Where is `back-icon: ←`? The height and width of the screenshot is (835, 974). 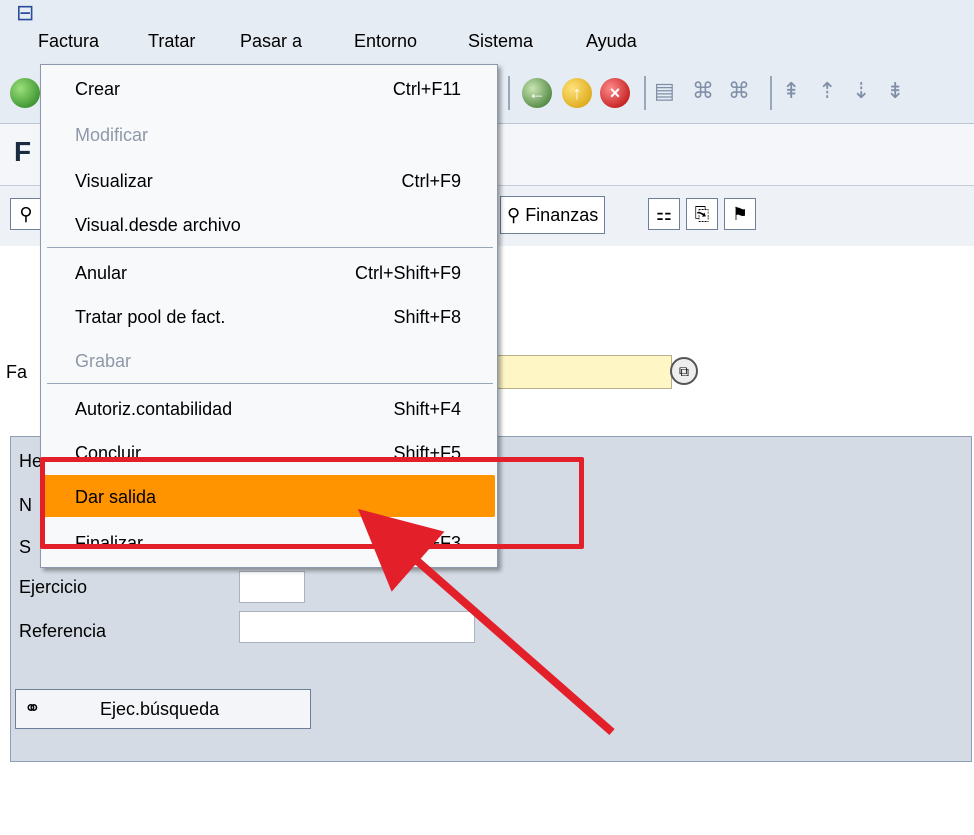
back-icon: ← is located at coordinates (537, 93).